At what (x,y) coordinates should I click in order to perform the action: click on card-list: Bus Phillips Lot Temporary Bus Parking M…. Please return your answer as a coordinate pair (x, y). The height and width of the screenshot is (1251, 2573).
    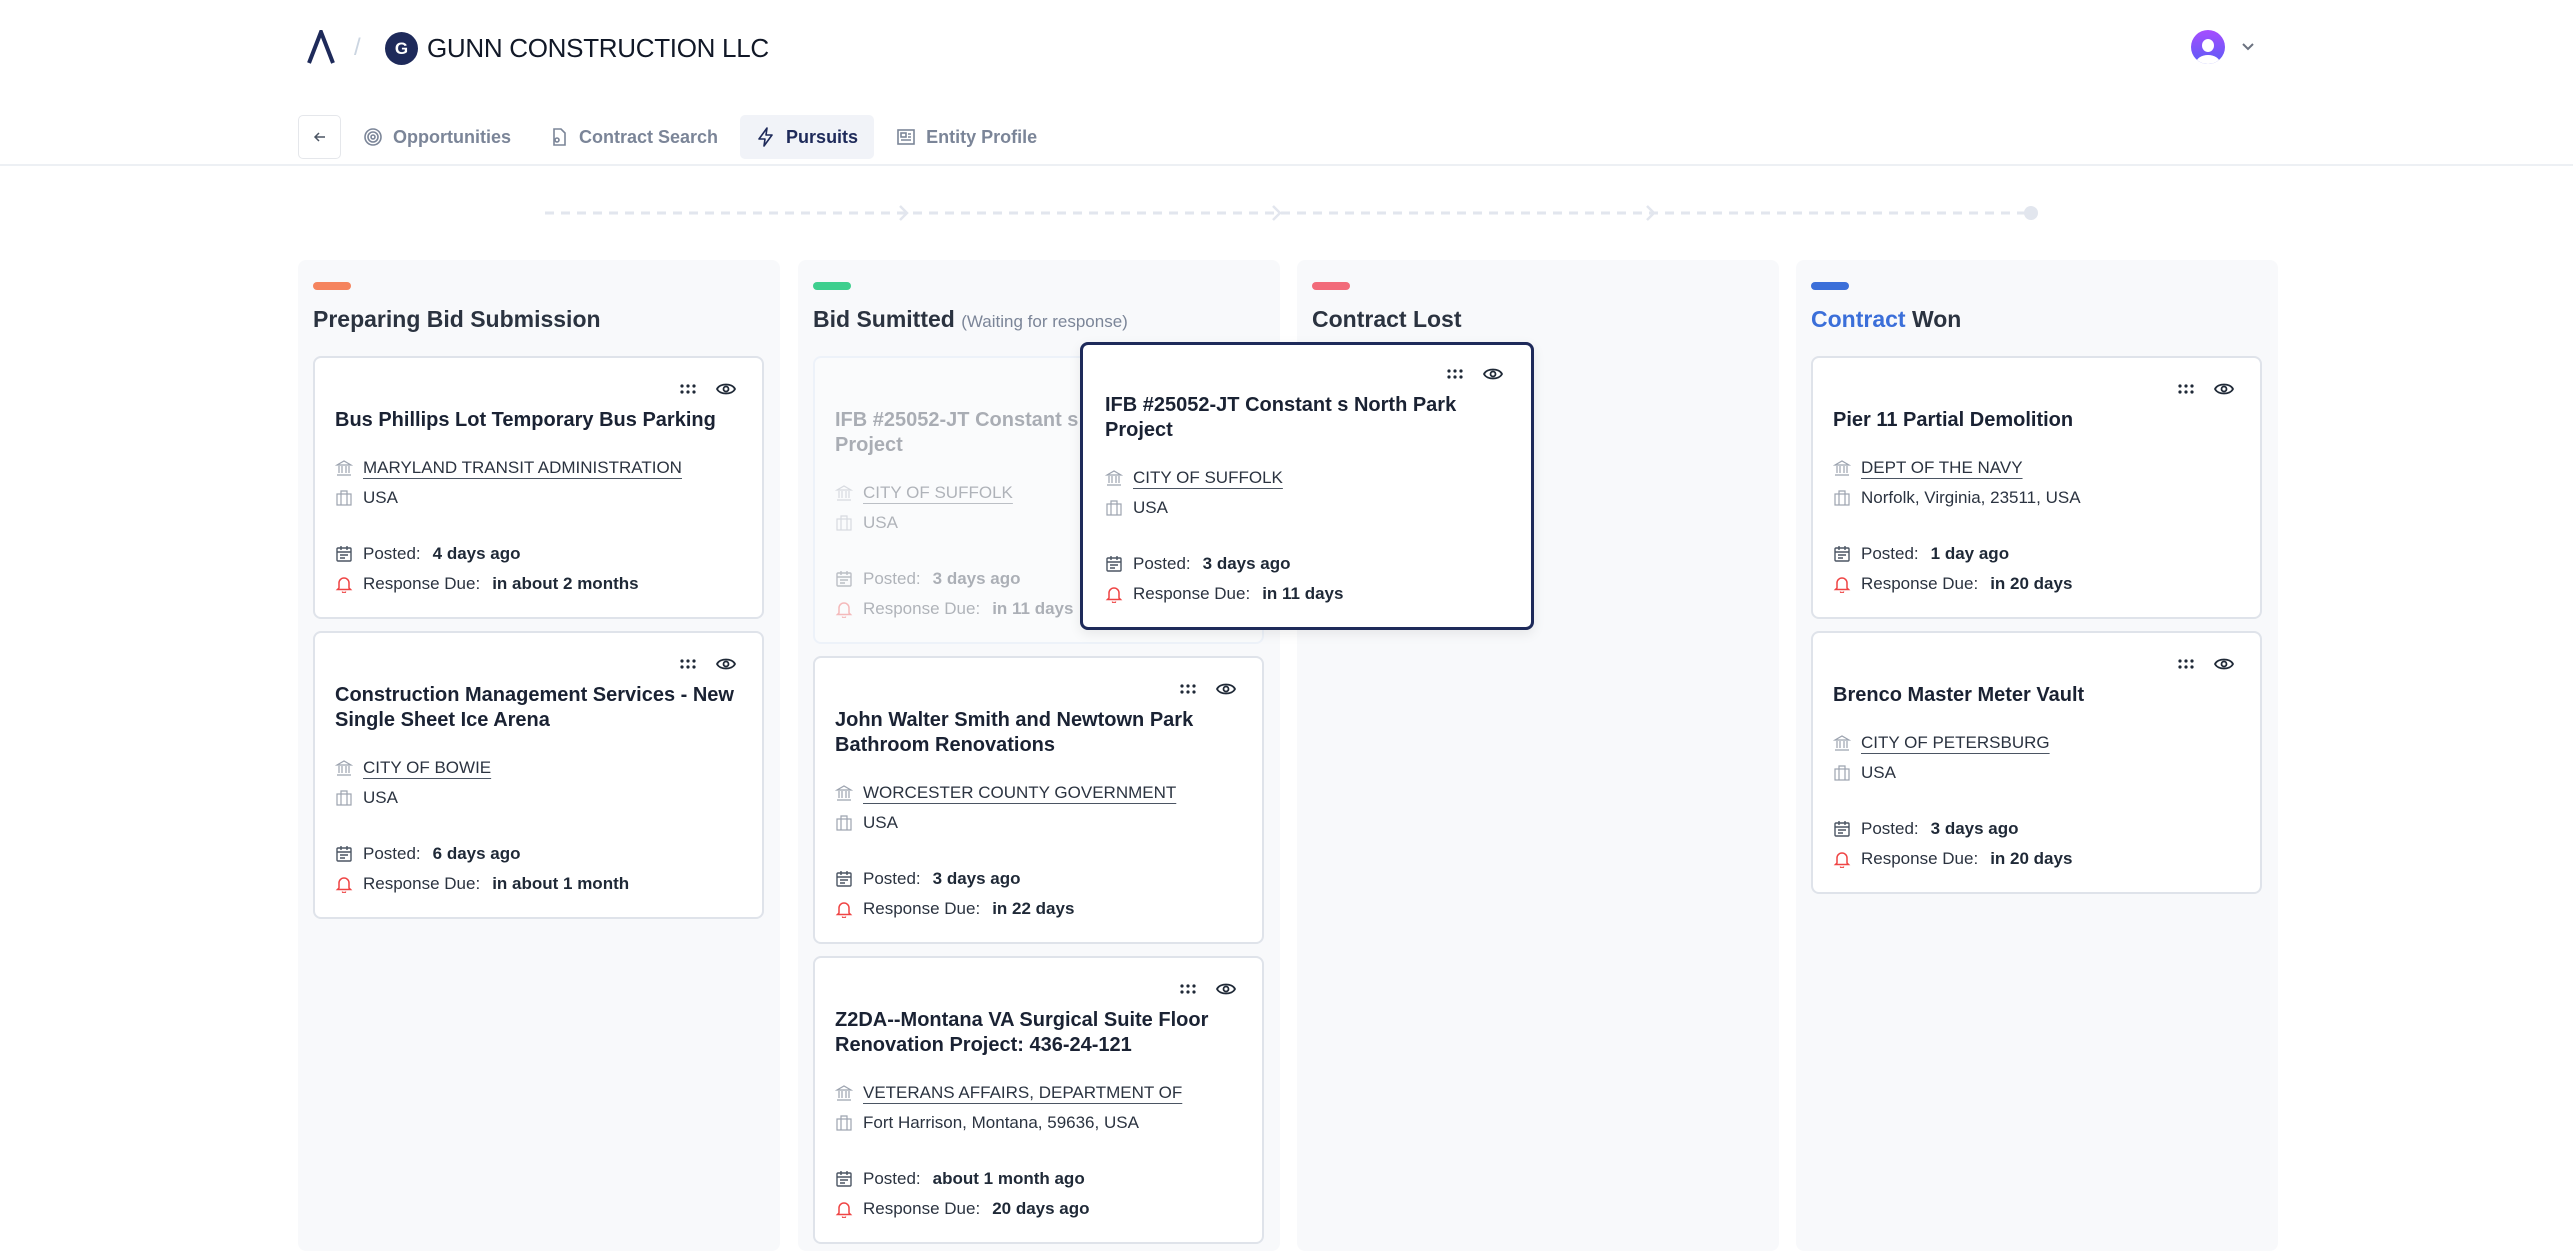
    Looking at the image, I should click on (538, 637).